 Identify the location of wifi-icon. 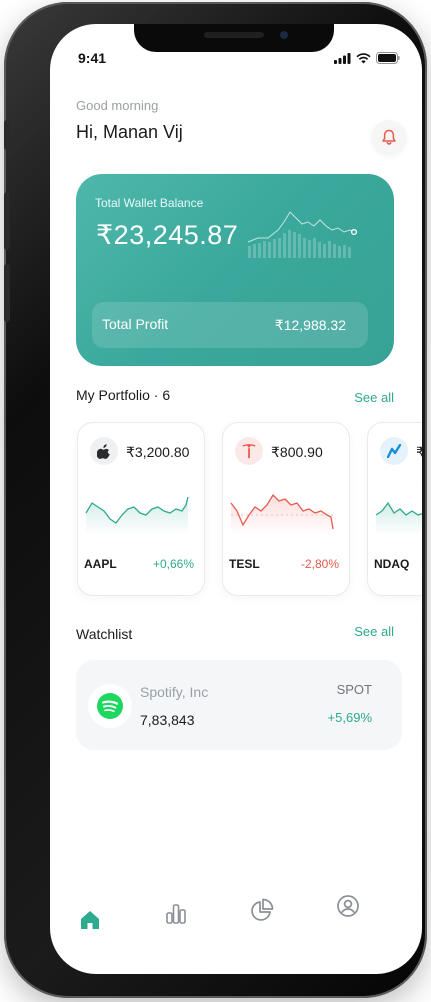
(363, 57).